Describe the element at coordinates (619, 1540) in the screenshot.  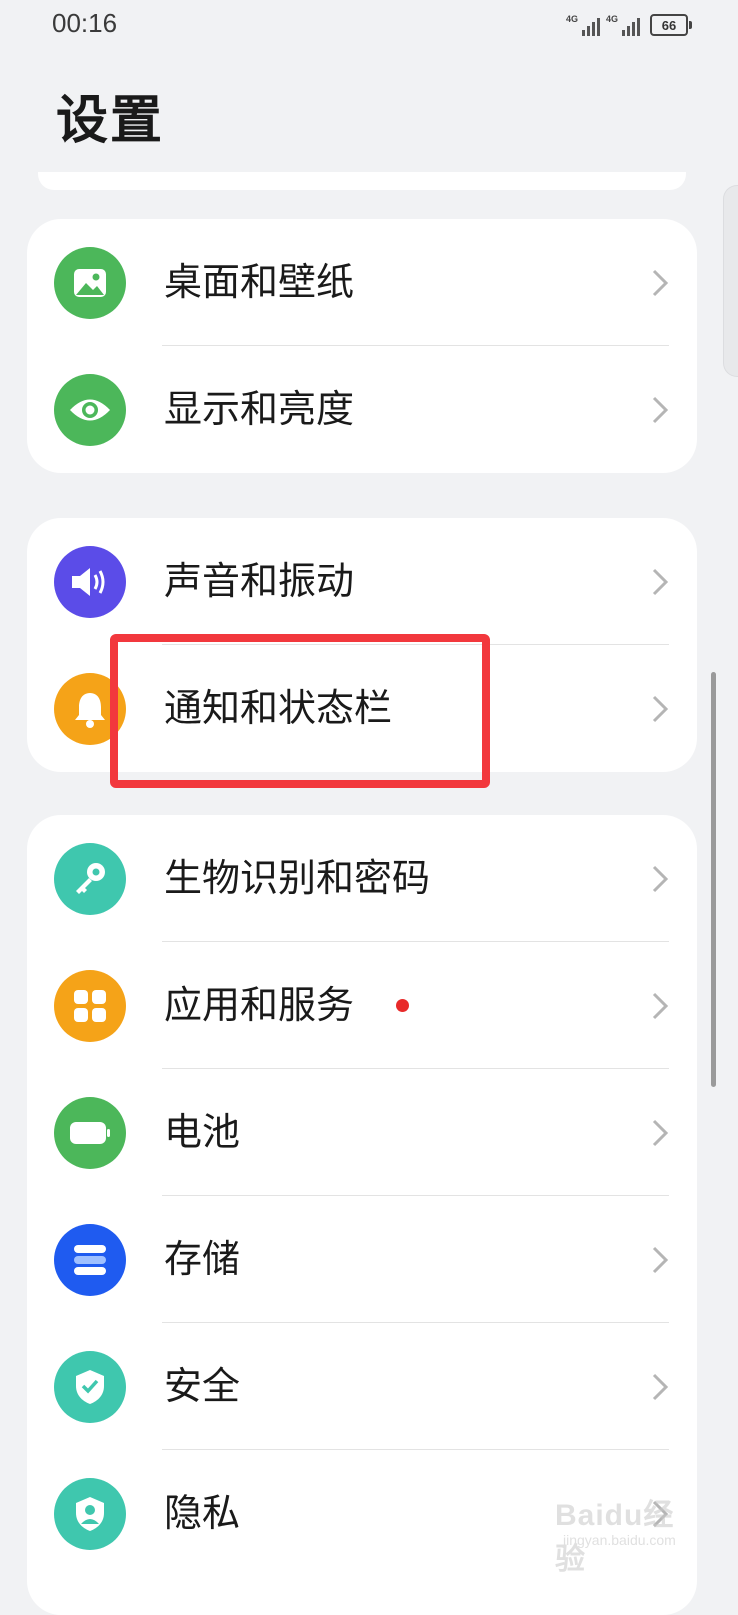
I see `watermark-url: jingyan.baidu.com` at that location.